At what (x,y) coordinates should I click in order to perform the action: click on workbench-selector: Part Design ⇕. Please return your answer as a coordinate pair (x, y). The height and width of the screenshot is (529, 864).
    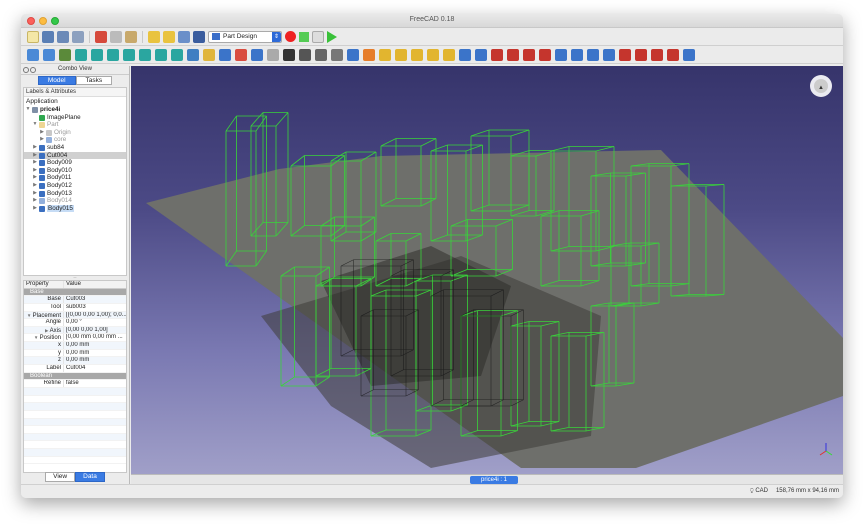
    Looking at the image, I should click on (245, 36).